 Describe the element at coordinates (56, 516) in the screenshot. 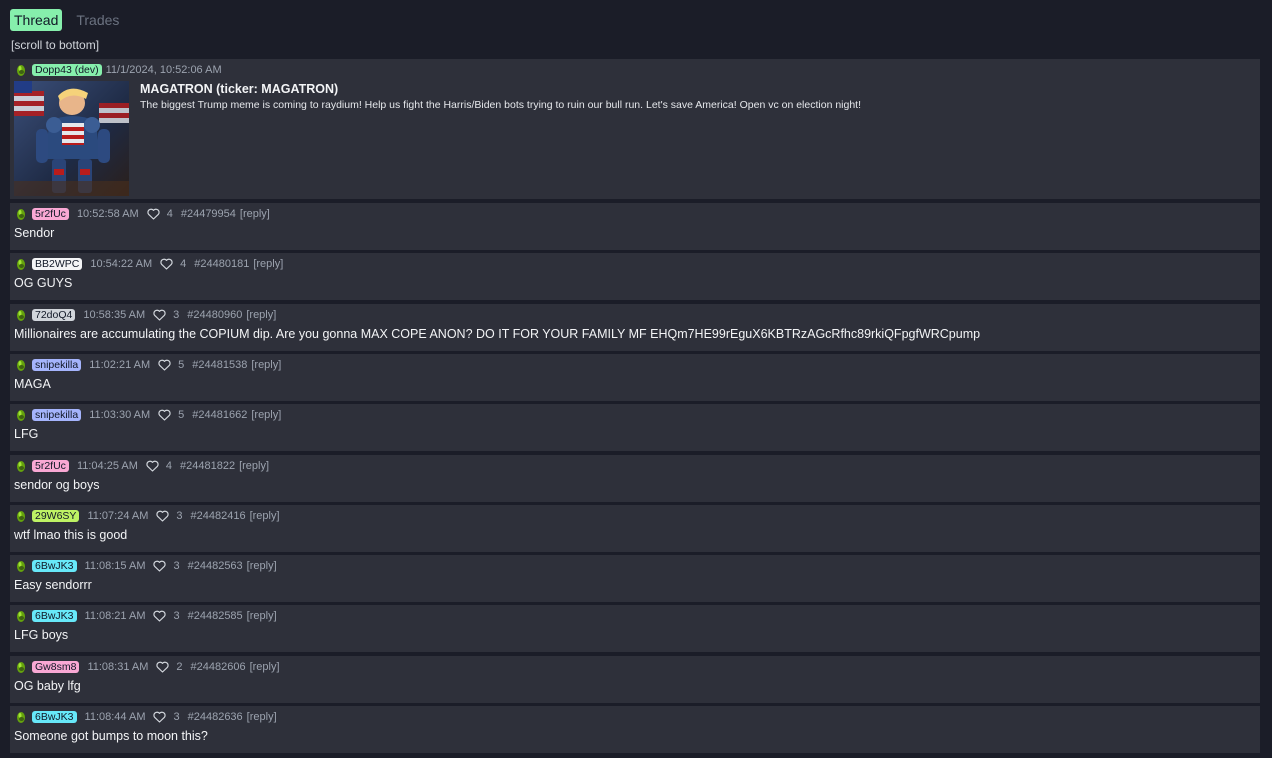

I see `reply-user-badge: 29W6SY` at that location.